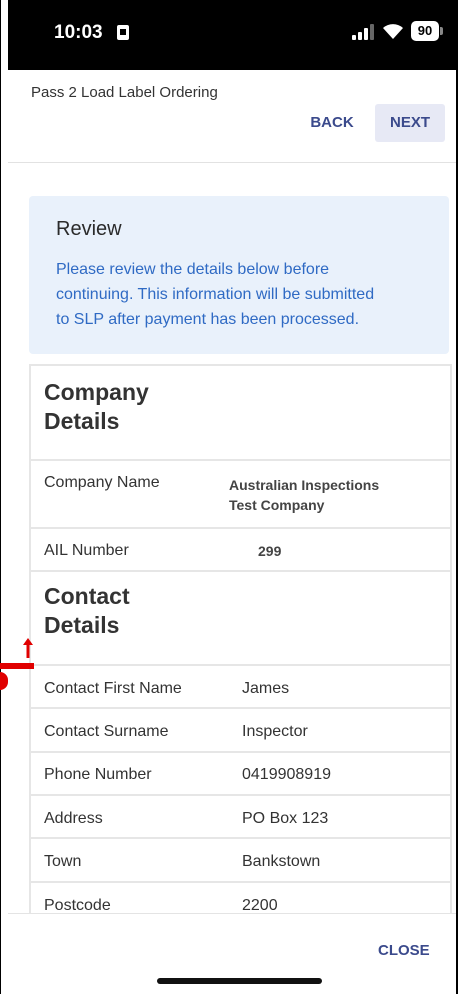 The height and width of the screenshot is (994, 464). Describe the element at coordinates (208, 319) in the screenshot. I see `review-message-line: to SLP after payment has been processed.` at that location.